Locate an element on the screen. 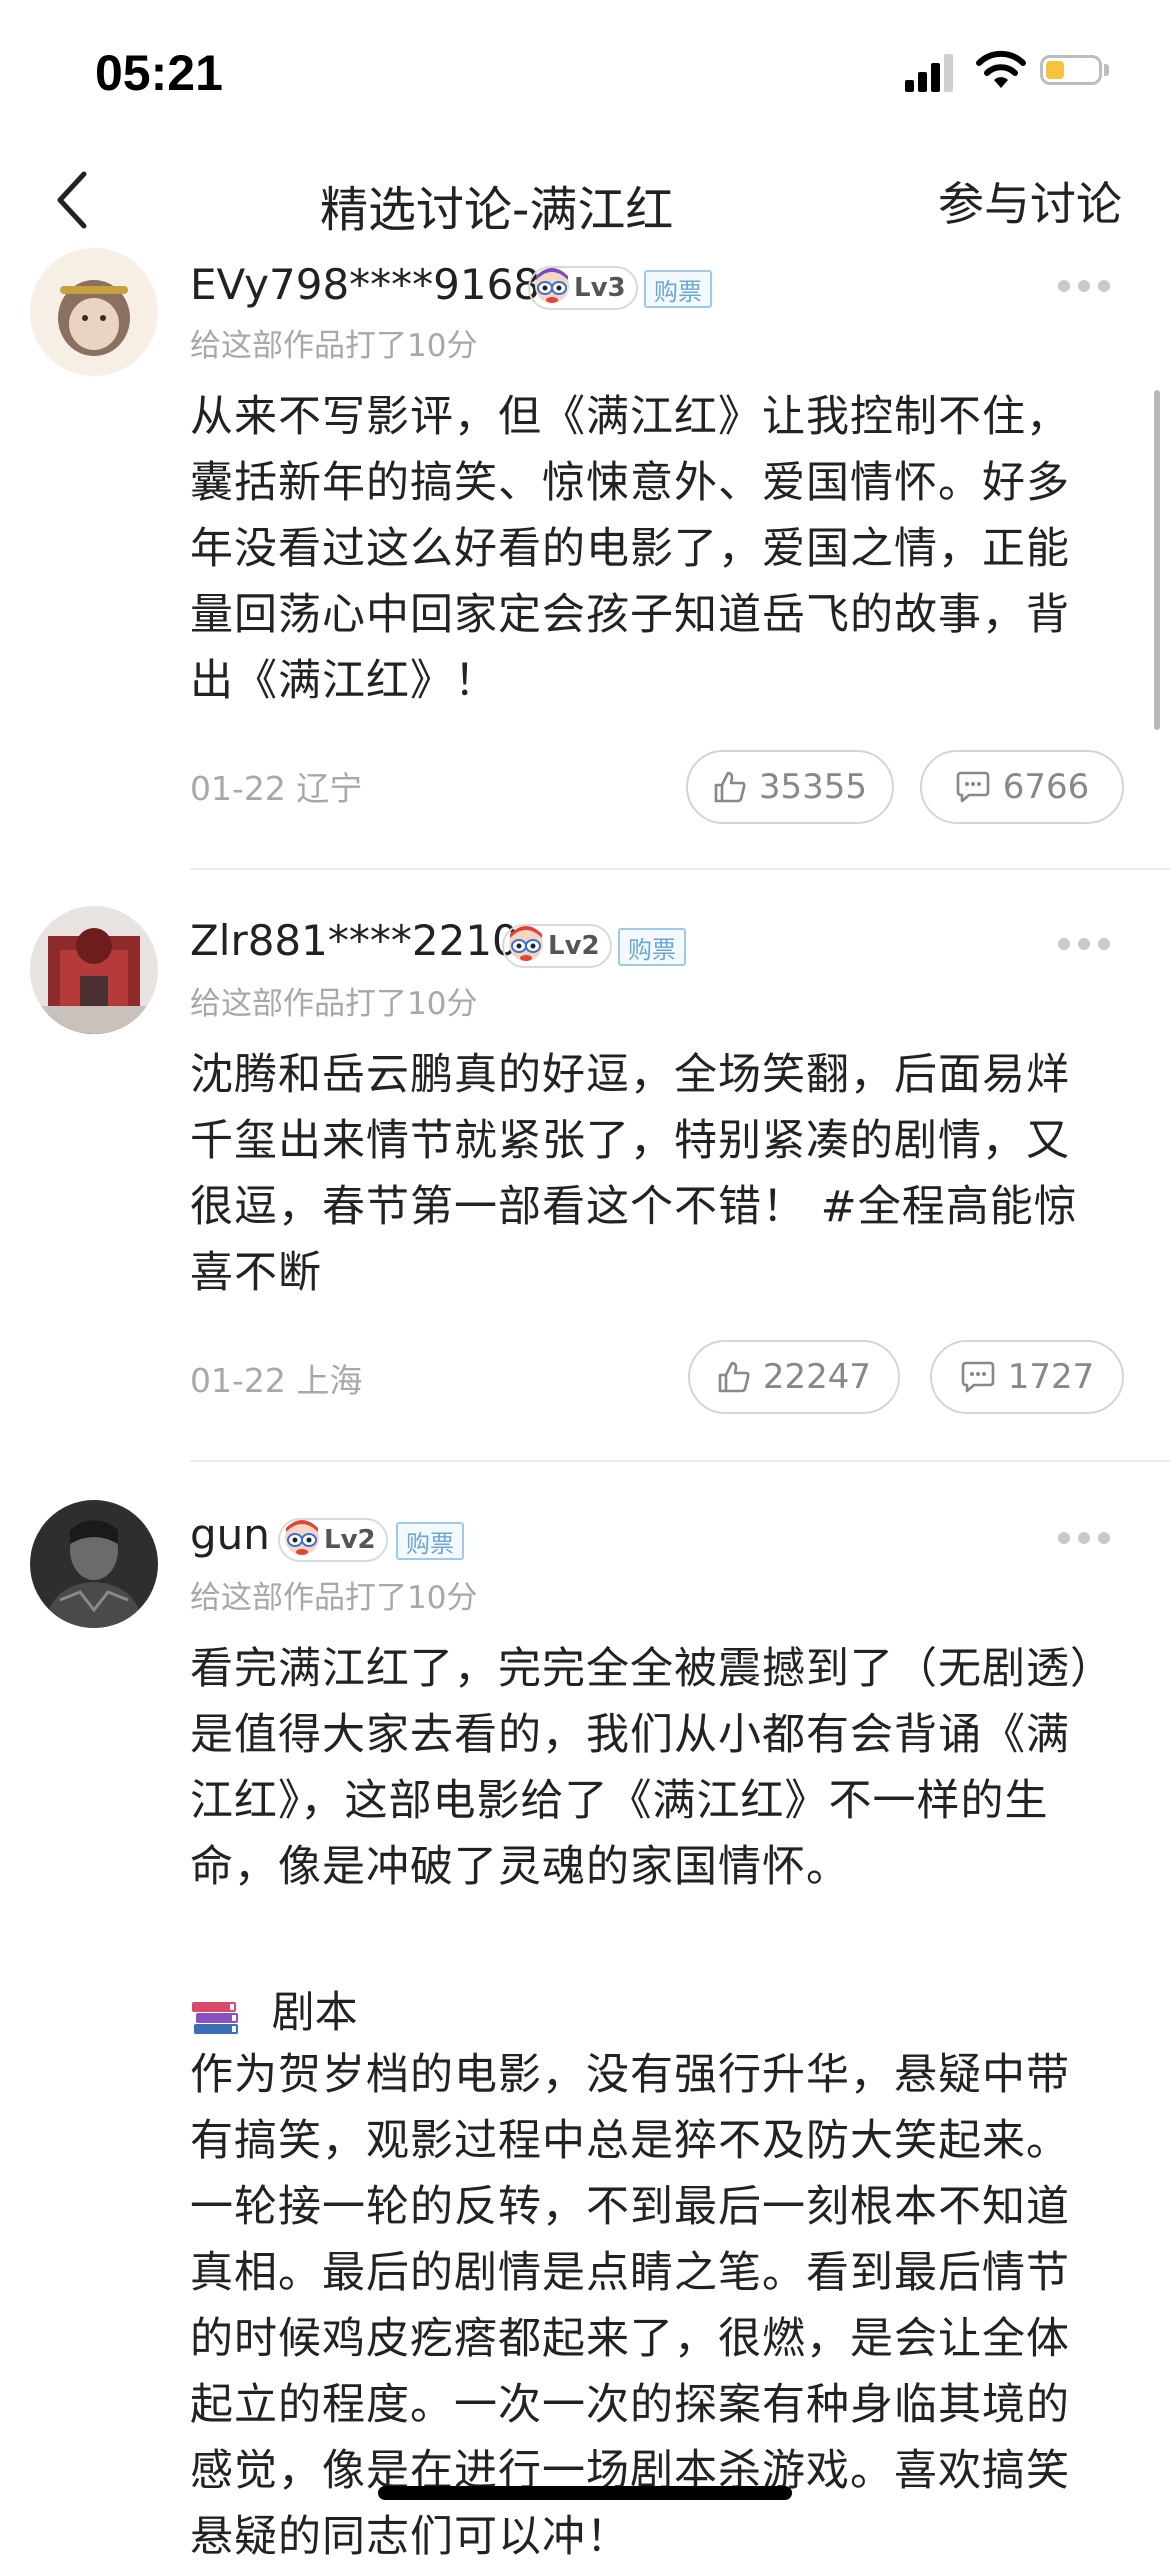 The height and width of the screenshot is (2570, 1170). like-button: 35355 is located at coordinates (790, 787).